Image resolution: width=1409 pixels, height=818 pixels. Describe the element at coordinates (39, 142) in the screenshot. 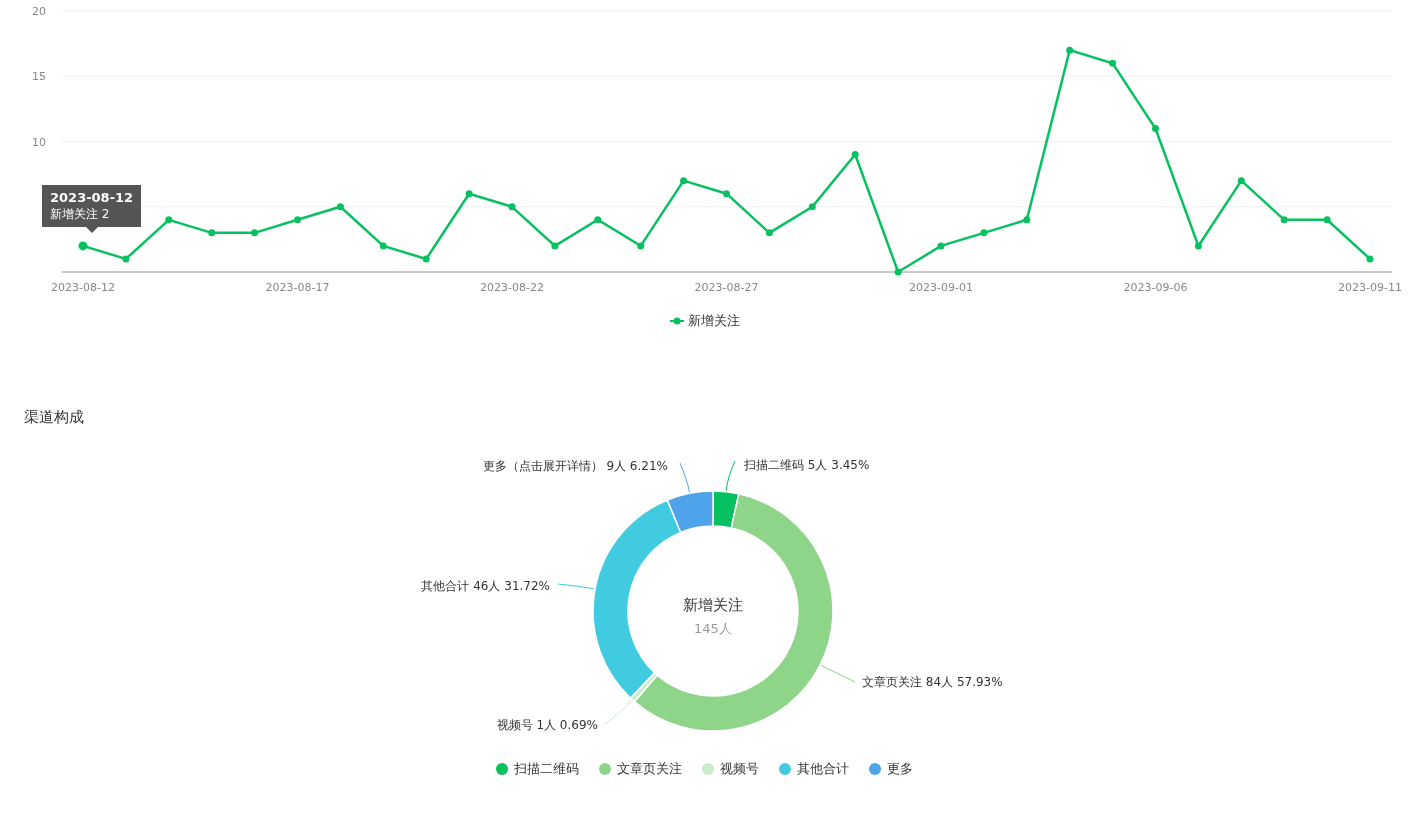

I see `y-tick-label: 10` at that location.